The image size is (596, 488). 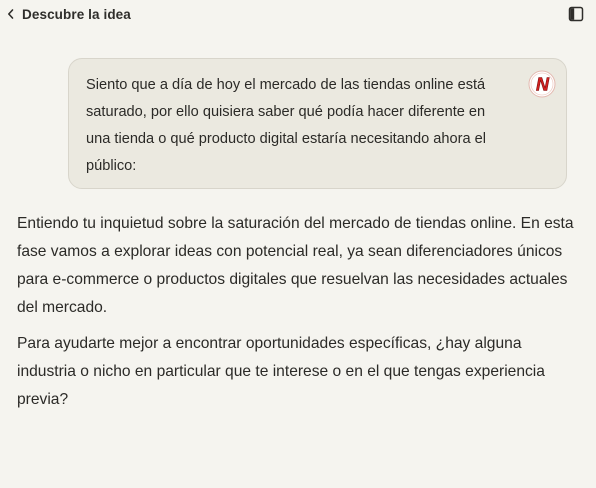 I want to click on back-button: Descubre la idea, so click(x=68, y=14).